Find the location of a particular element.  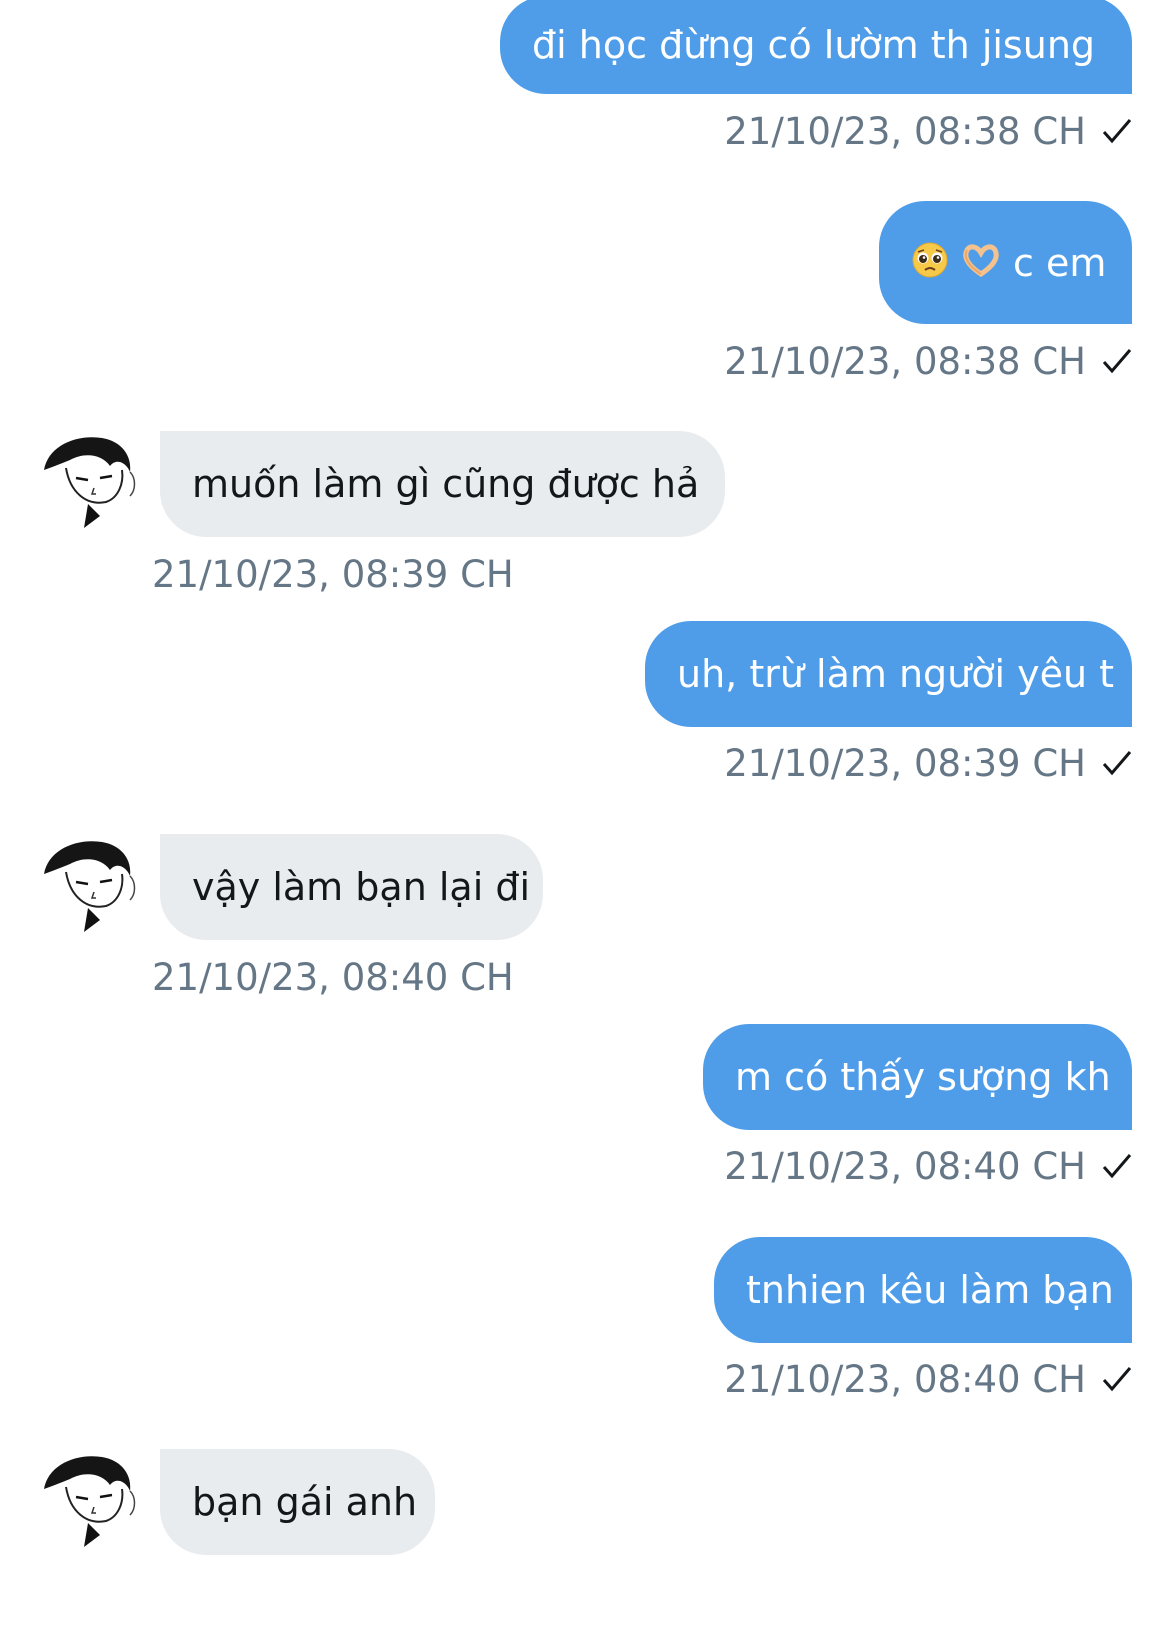

outgoing-message-bubble: uh, trừ làm người yêu t is located at coordinates (888, 674).